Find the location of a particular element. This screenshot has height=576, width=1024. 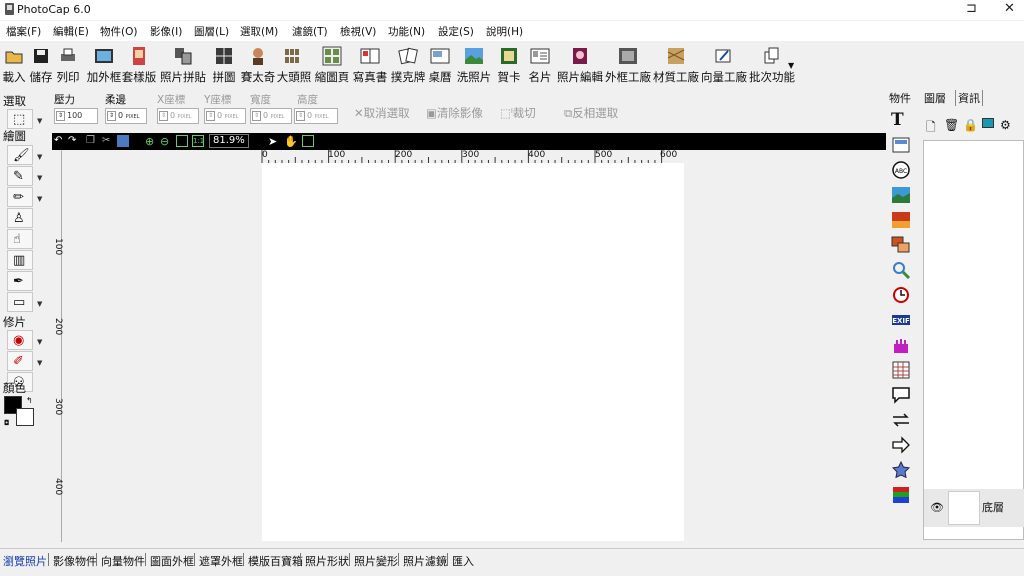

cancel-select-button: ✕取消選取 is located at coordinates (382, 113).